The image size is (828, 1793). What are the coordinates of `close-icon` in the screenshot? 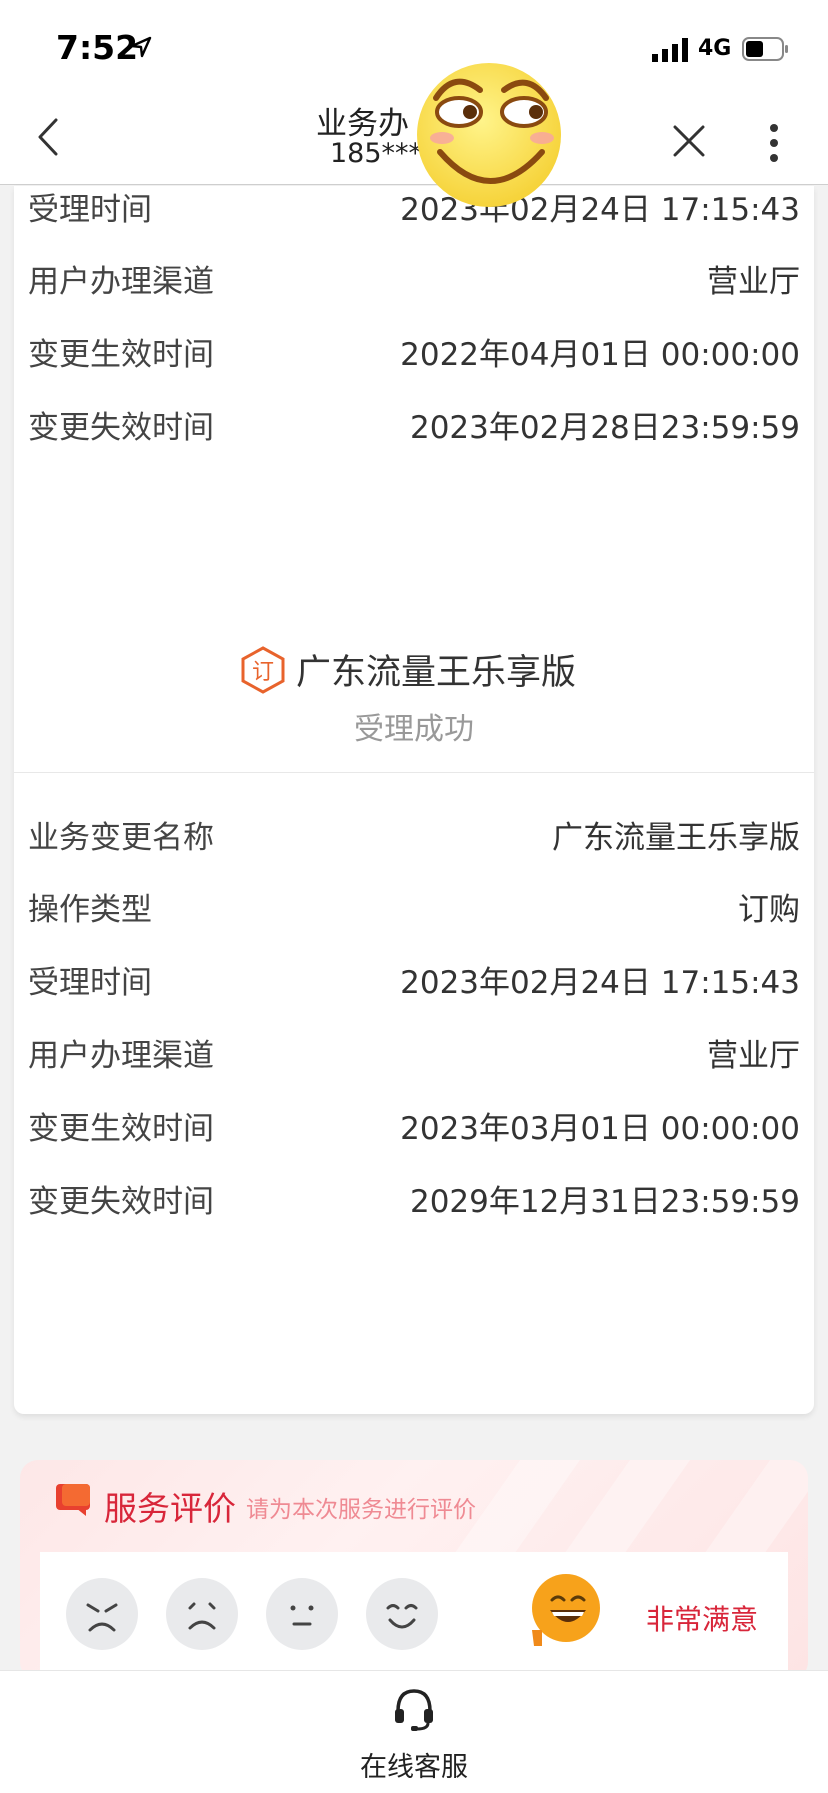 It's located at (689, 141).